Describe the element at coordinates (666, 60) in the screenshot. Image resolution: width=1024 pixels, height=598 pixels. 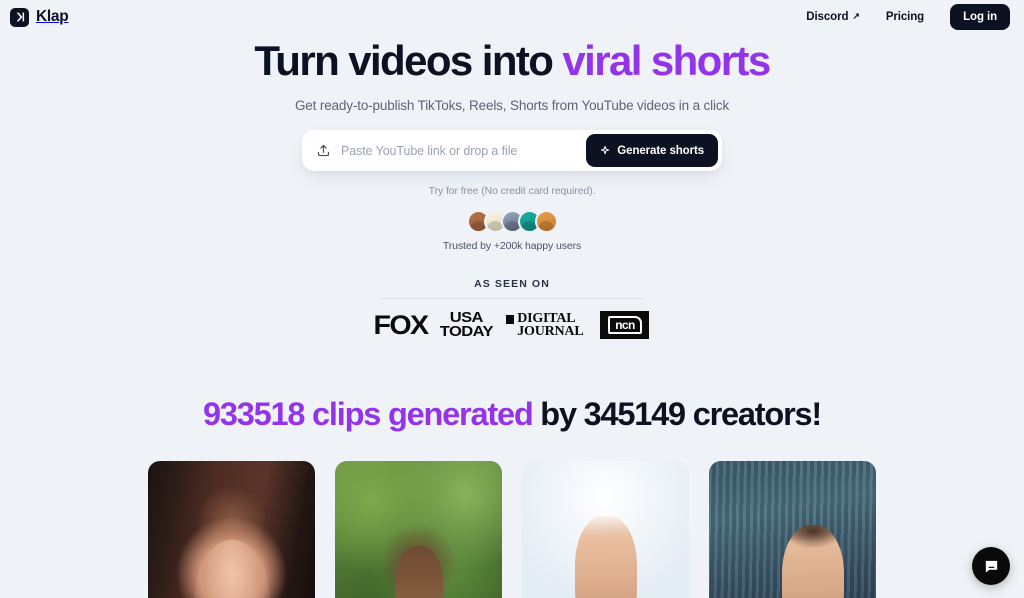
I see `headline-accent: viral shorts` at that location.